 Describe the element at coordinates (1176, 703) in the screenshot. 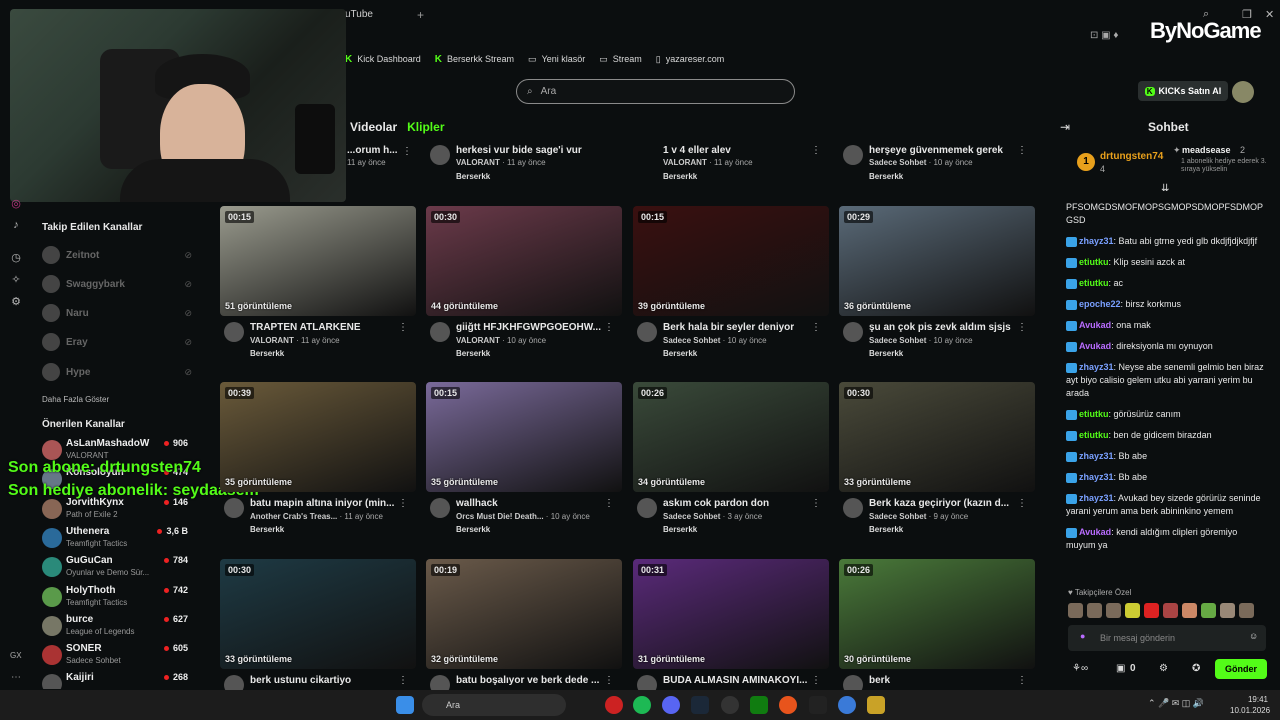

I see `tray-icons: ⌃ 🎤 ✉ ◫ 🔊` at that location.